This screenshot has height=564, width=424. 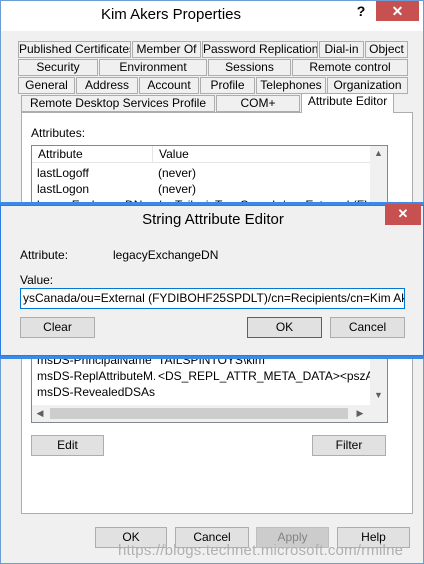 What do you see at coordinates (40, 413) in the screenshot?
I see `scroll-left-icon: ◀` at bounding box center [40, 413].